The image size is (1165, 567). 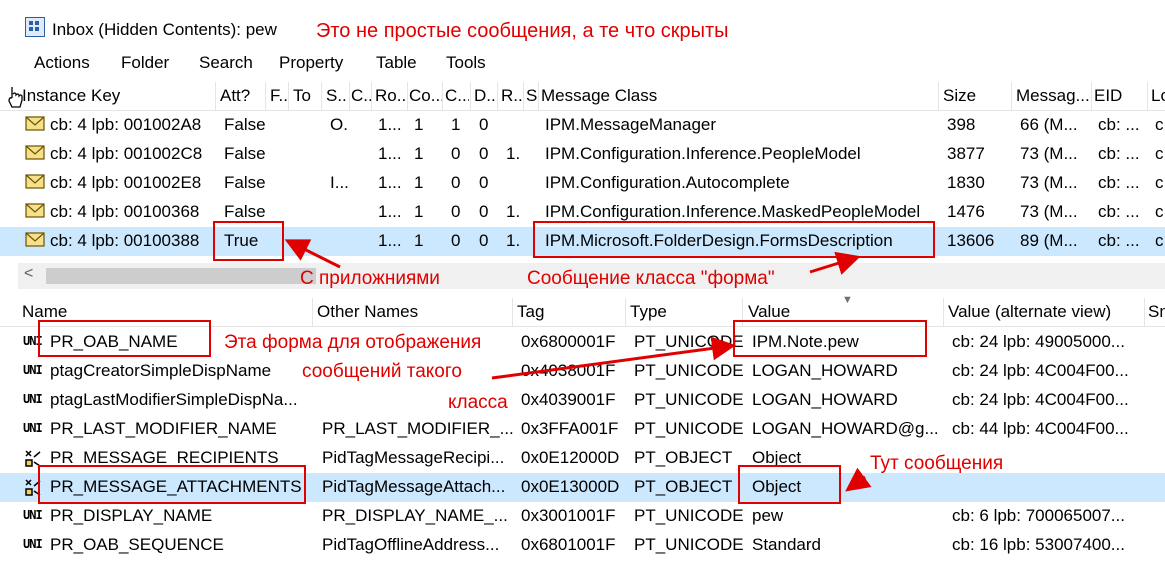 What do you see at coordinates (370, 278) in the screenshot?
I see `annotation-attachments: С приложниями` at bounding box center [370, 278].